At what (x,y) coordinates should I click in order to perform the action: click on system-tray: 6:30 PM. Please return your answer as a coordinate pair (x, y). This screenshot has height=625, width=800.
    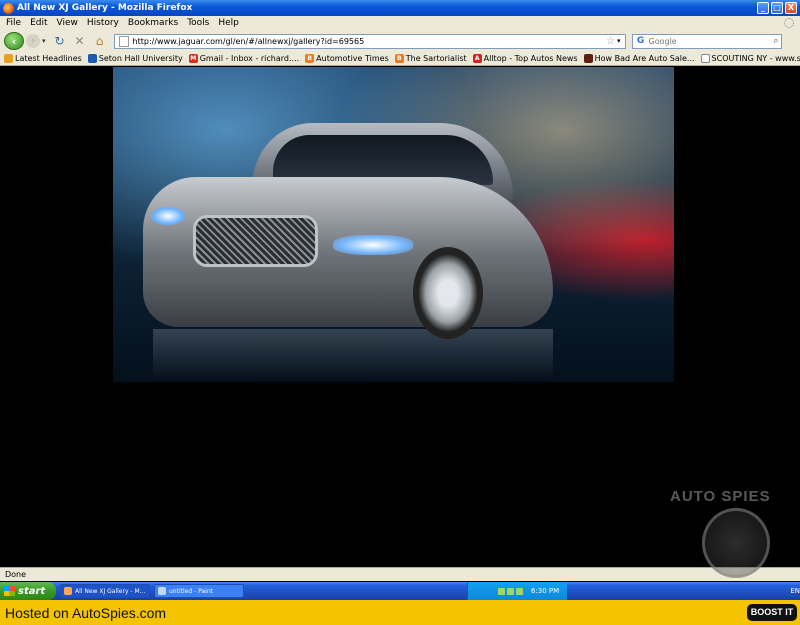
    Looking at the image, I should click on (517, 591).